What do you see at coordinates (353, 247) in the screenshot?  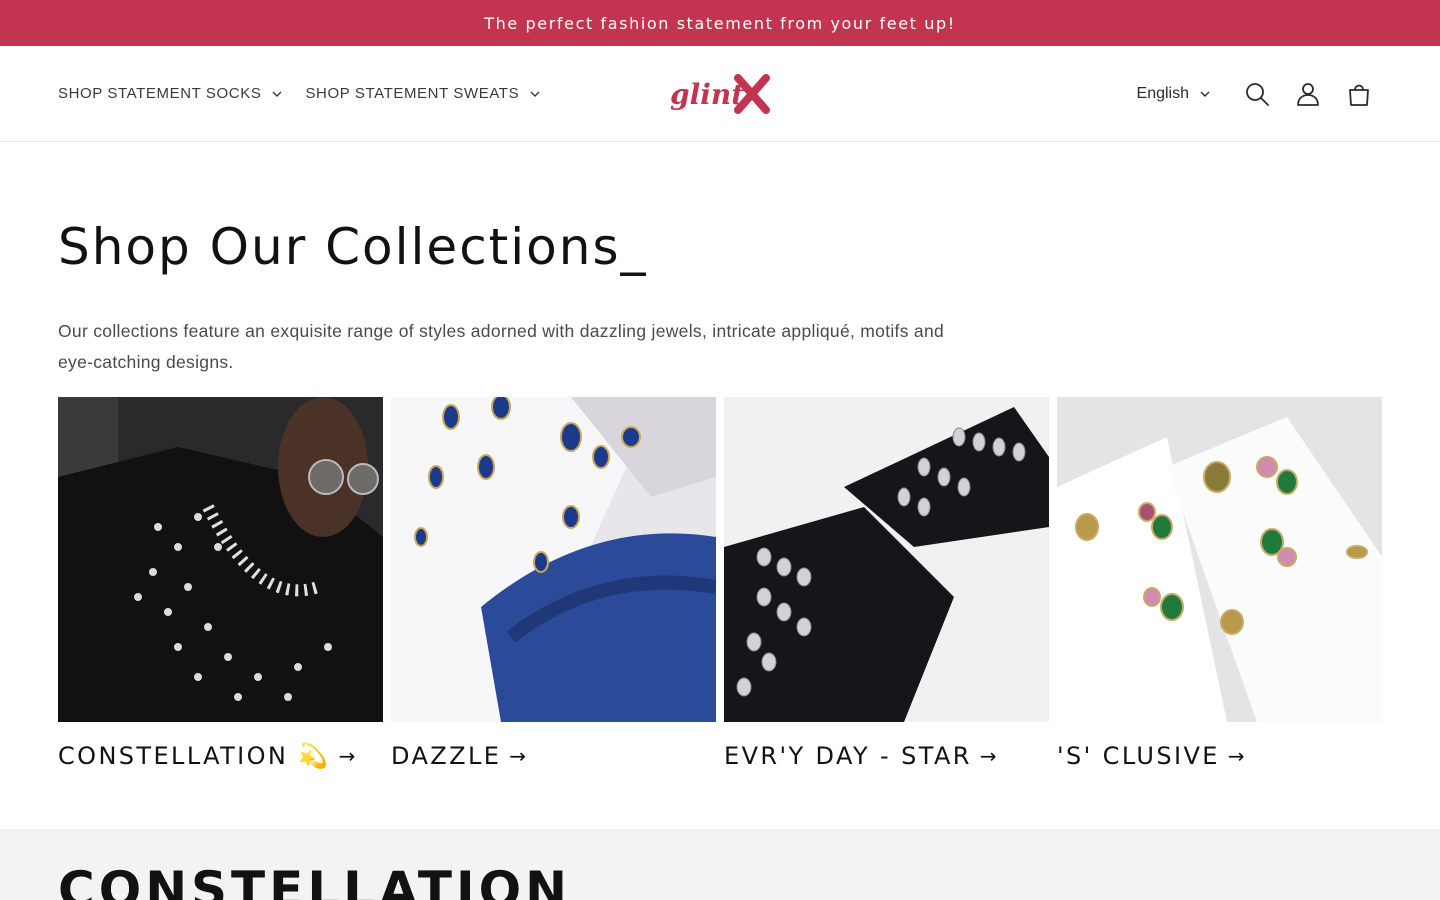 I see `page-title: Shop Our Collections_` at bounding box center [353, 247].